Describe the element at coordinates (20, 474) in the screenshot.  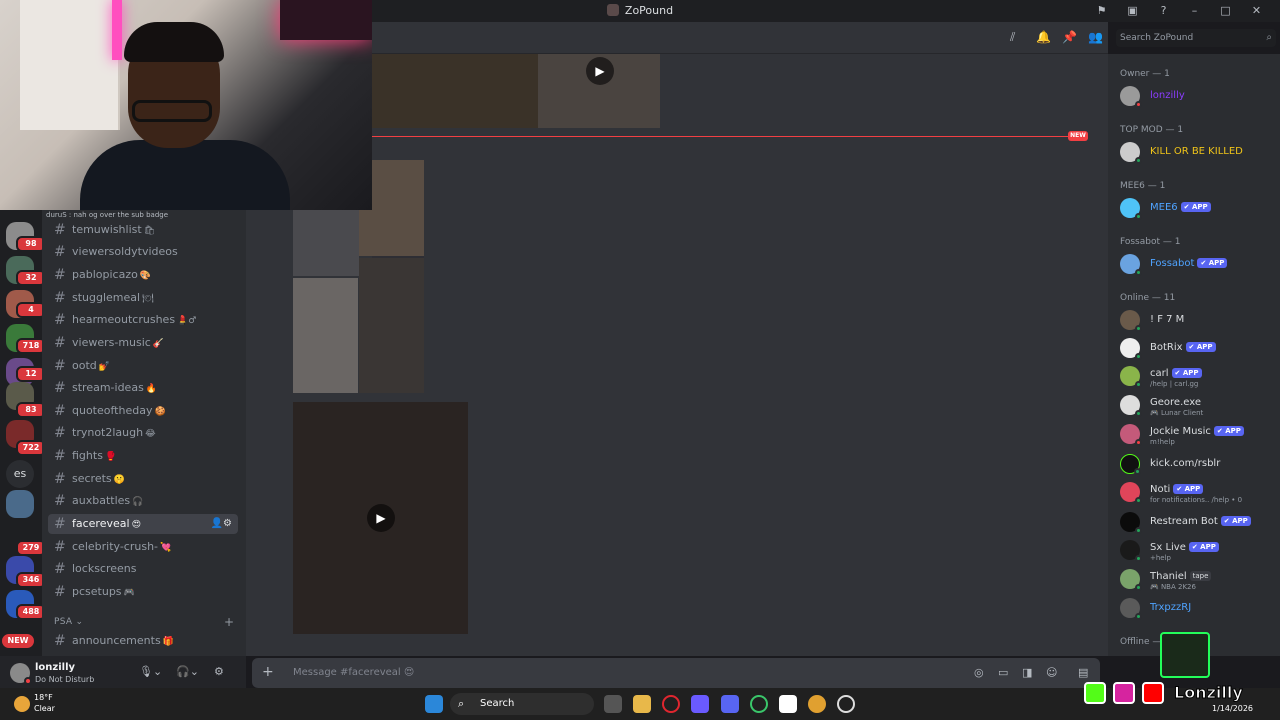
I see `server-es: es` at that location.